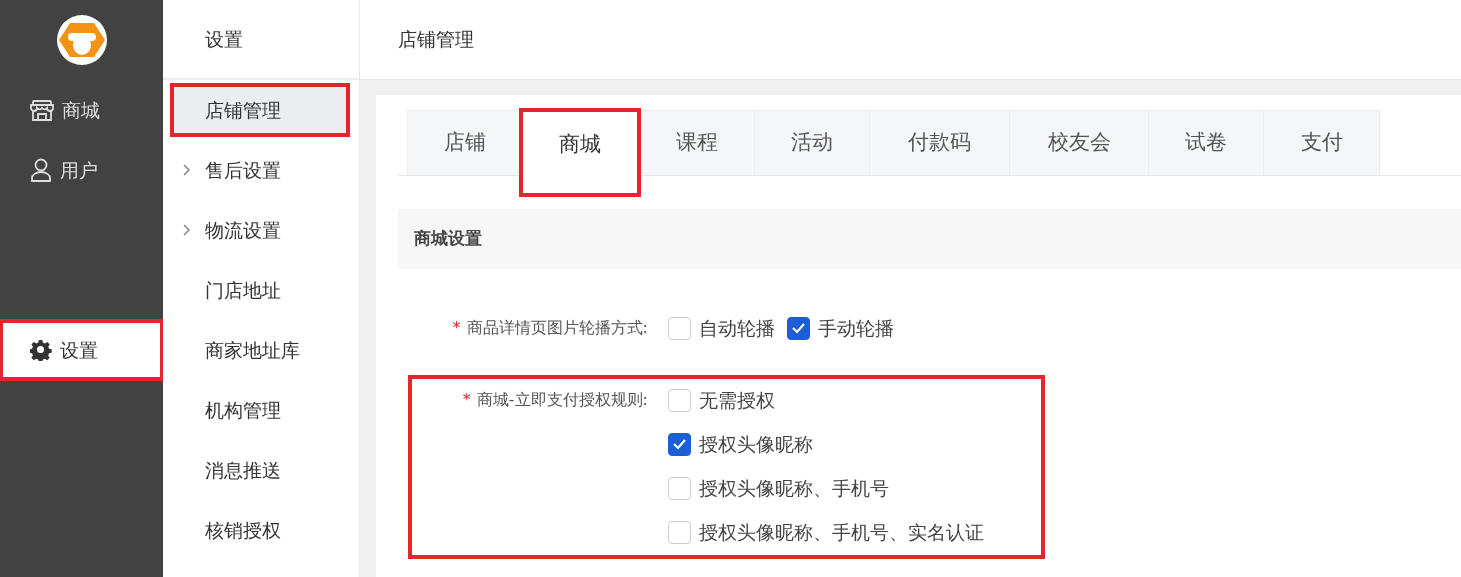 The width and height of the screenshot is (1461, 577). What do you see at coordinates (550, 328) in the screenshot?
I see `field-label: * 商品详情页图片轮播方式:` at bounding box center [550, 328].